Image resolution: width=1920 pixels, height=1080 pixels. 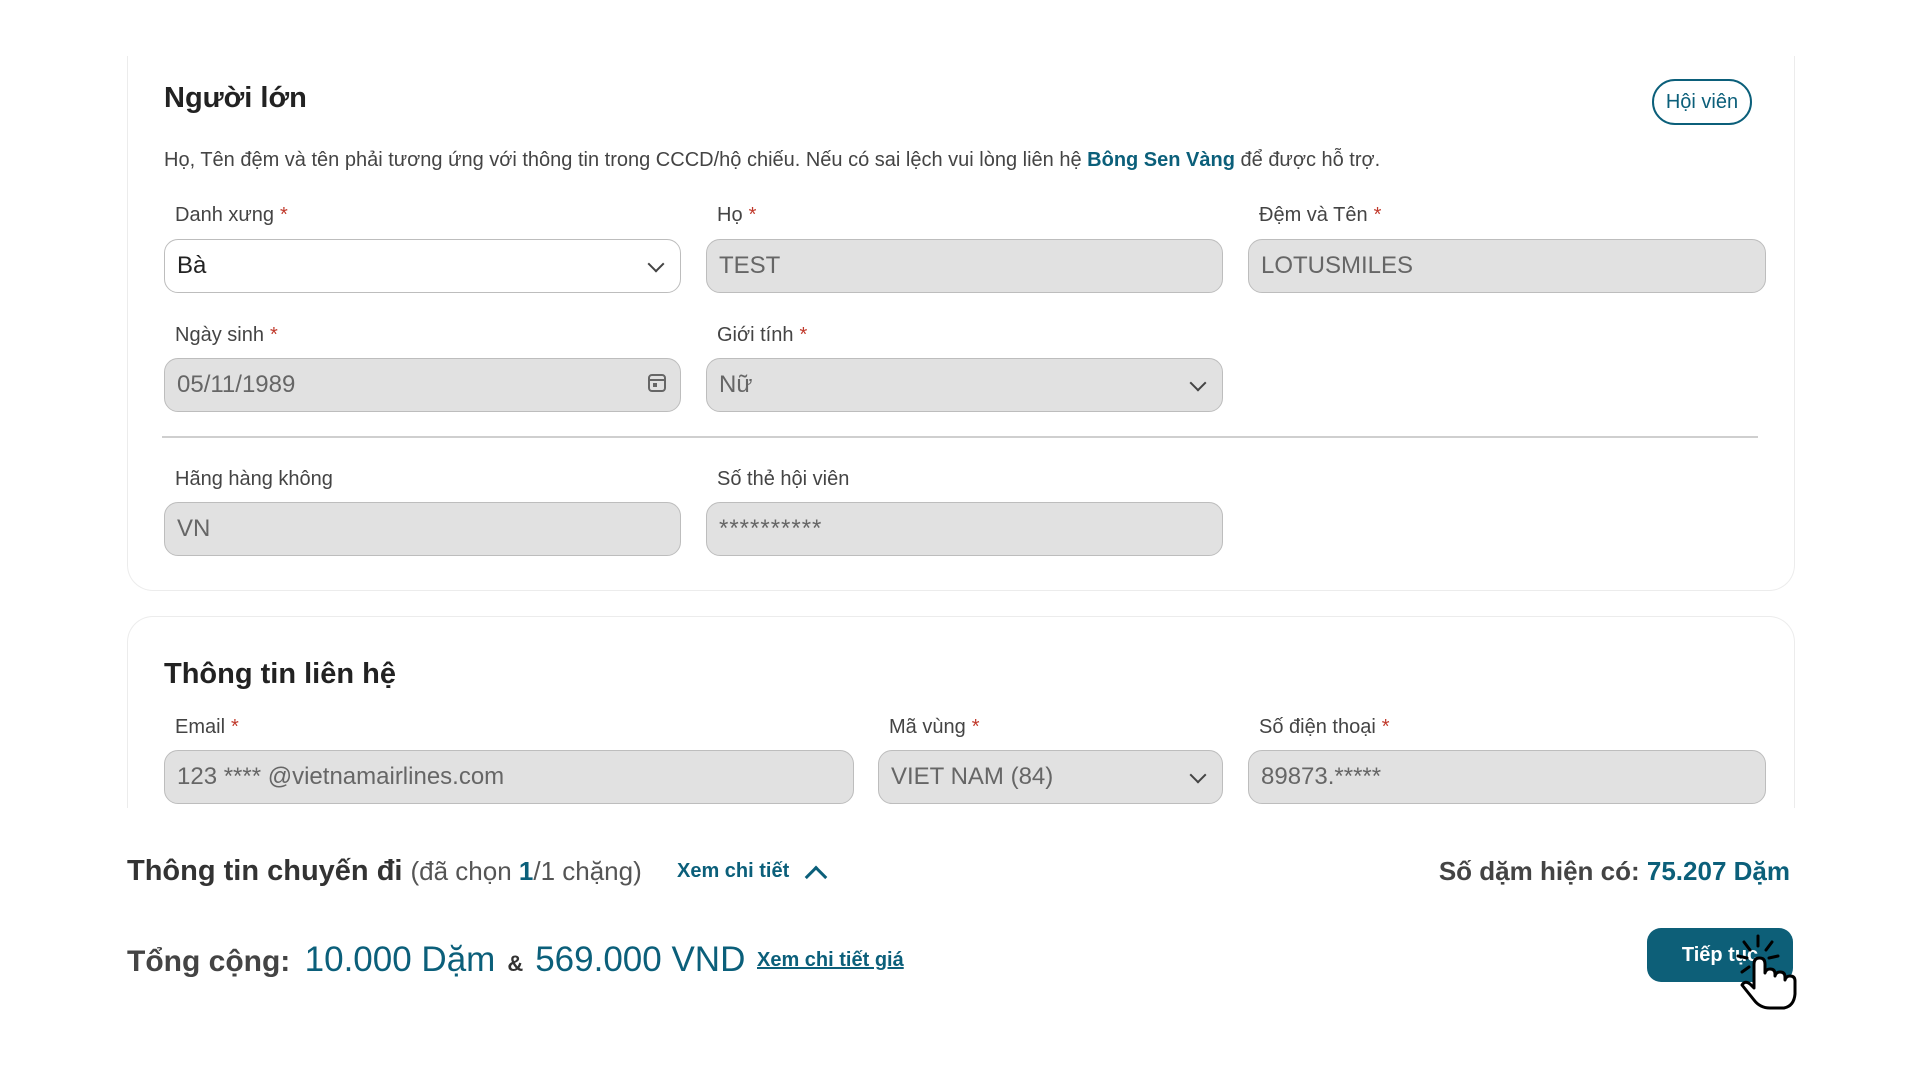 What do you see at coordinates (1507, 266) in the screenshot?
I see `firstname-field: LOTUSMILES` at bounding box center [1507, 266].